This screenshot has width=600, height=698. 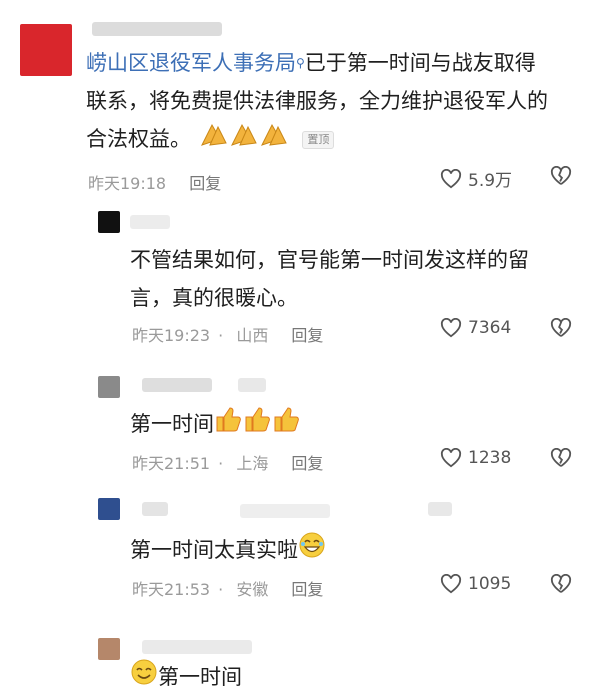 I want to click on like-count: 1238, so click(x=490, y=458).